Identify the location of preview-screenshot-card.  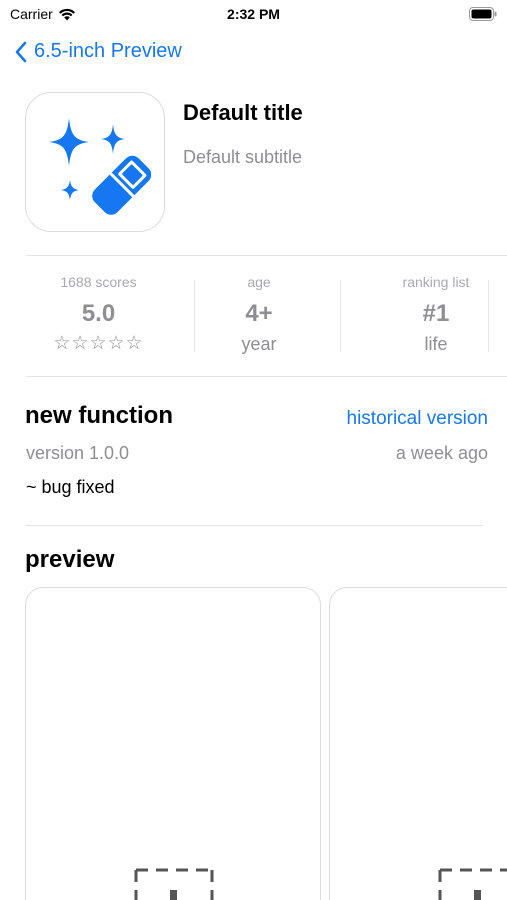
(418, 743).